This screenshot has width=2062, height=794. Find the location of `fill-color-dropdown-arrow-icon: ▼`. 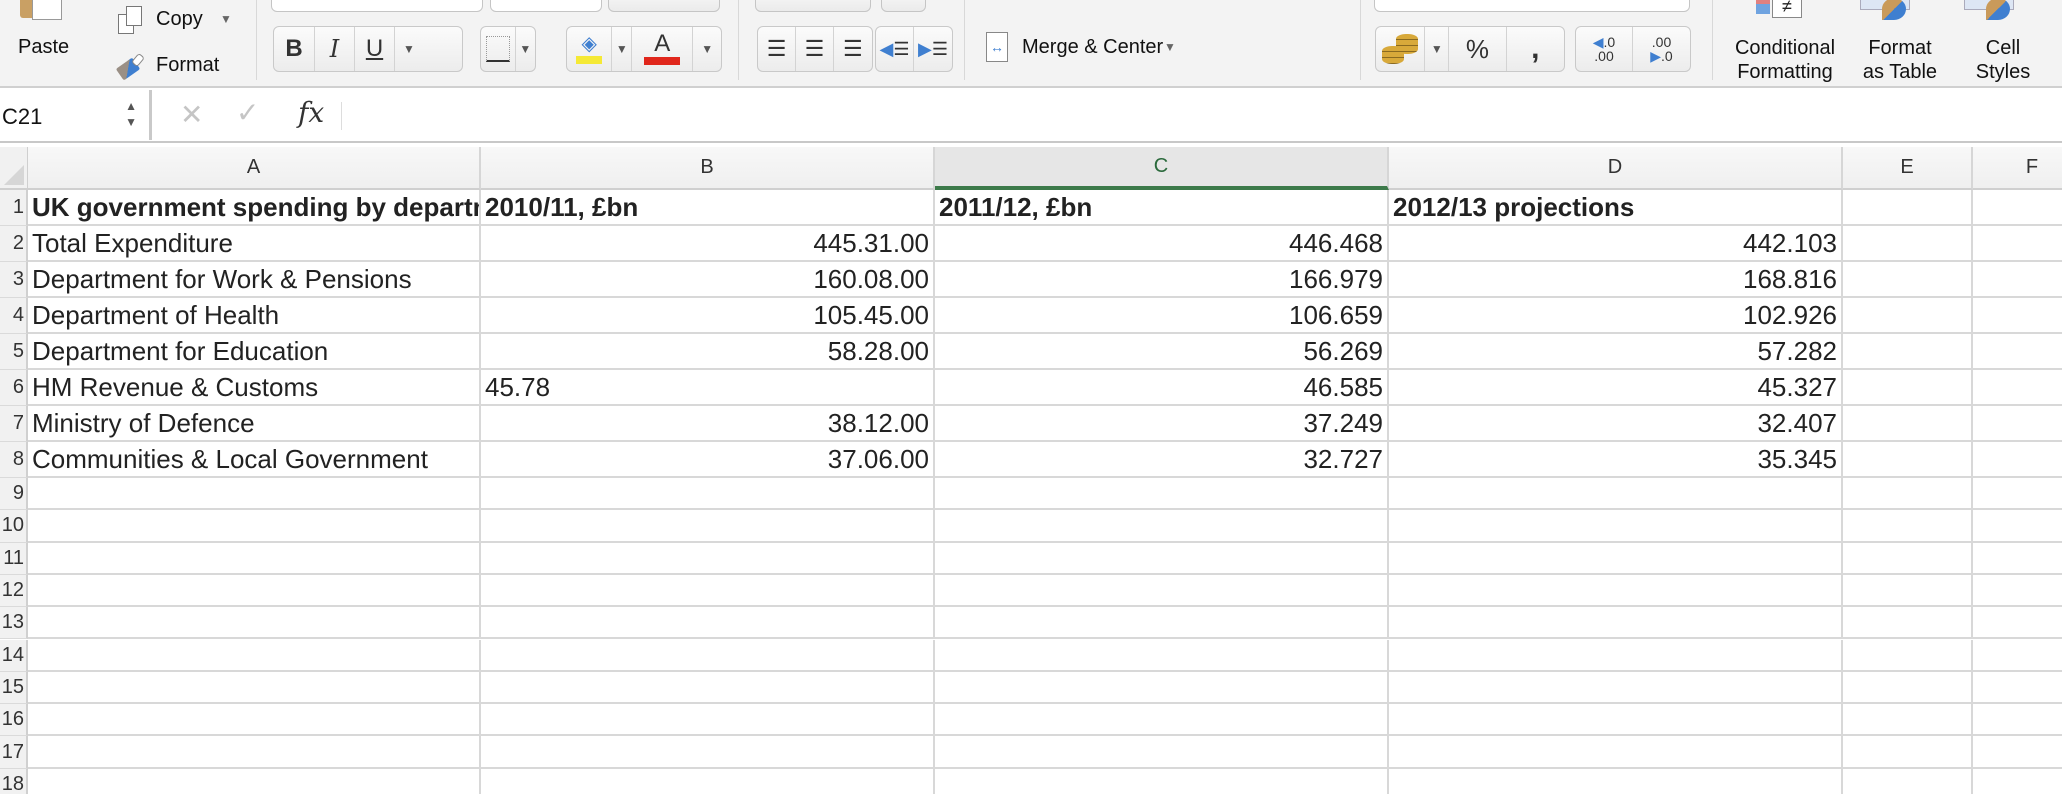

fill-color-dropdown-arrow-icon: ▼ is located at coordinates (622, 49).